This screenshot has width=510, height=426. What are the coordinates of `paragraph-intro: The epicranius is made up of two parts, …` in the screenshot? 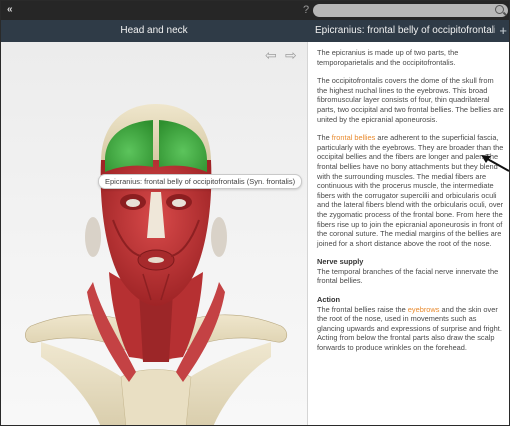 It's located at (388, 57).